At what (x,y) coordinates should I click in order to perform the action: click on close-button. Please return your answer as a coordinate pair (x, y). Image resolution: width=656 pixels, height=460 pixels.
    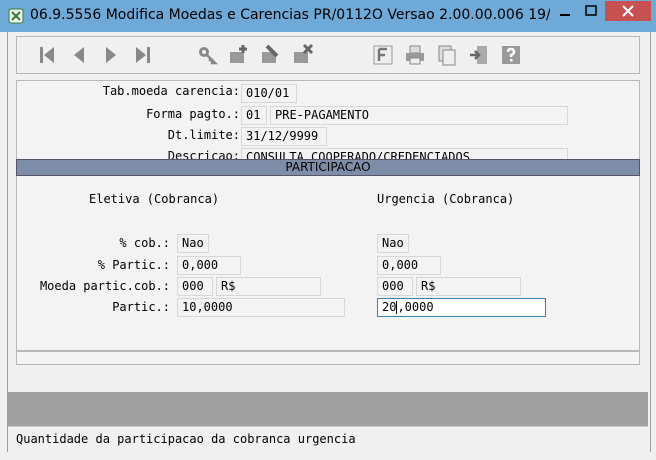
    Looking at the image, I should click on (628, 11).